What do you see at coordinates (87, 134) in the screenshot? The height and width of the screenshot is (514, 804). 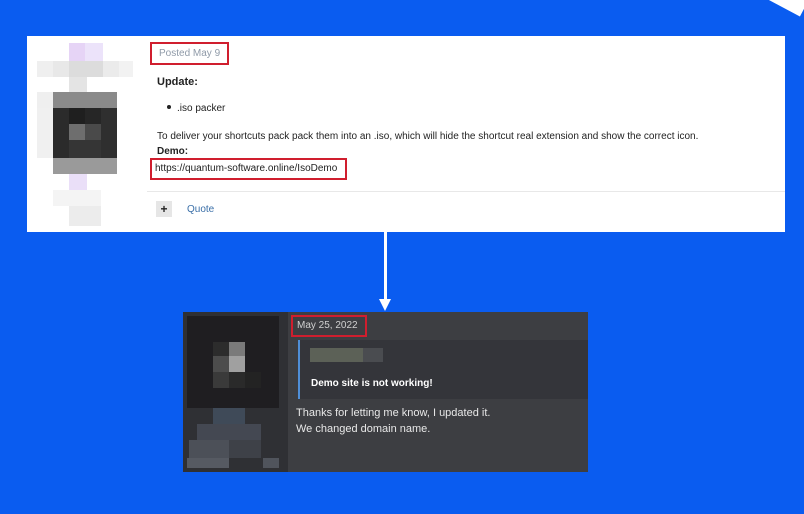 I see `avatar` at bounding box center [87, 134].